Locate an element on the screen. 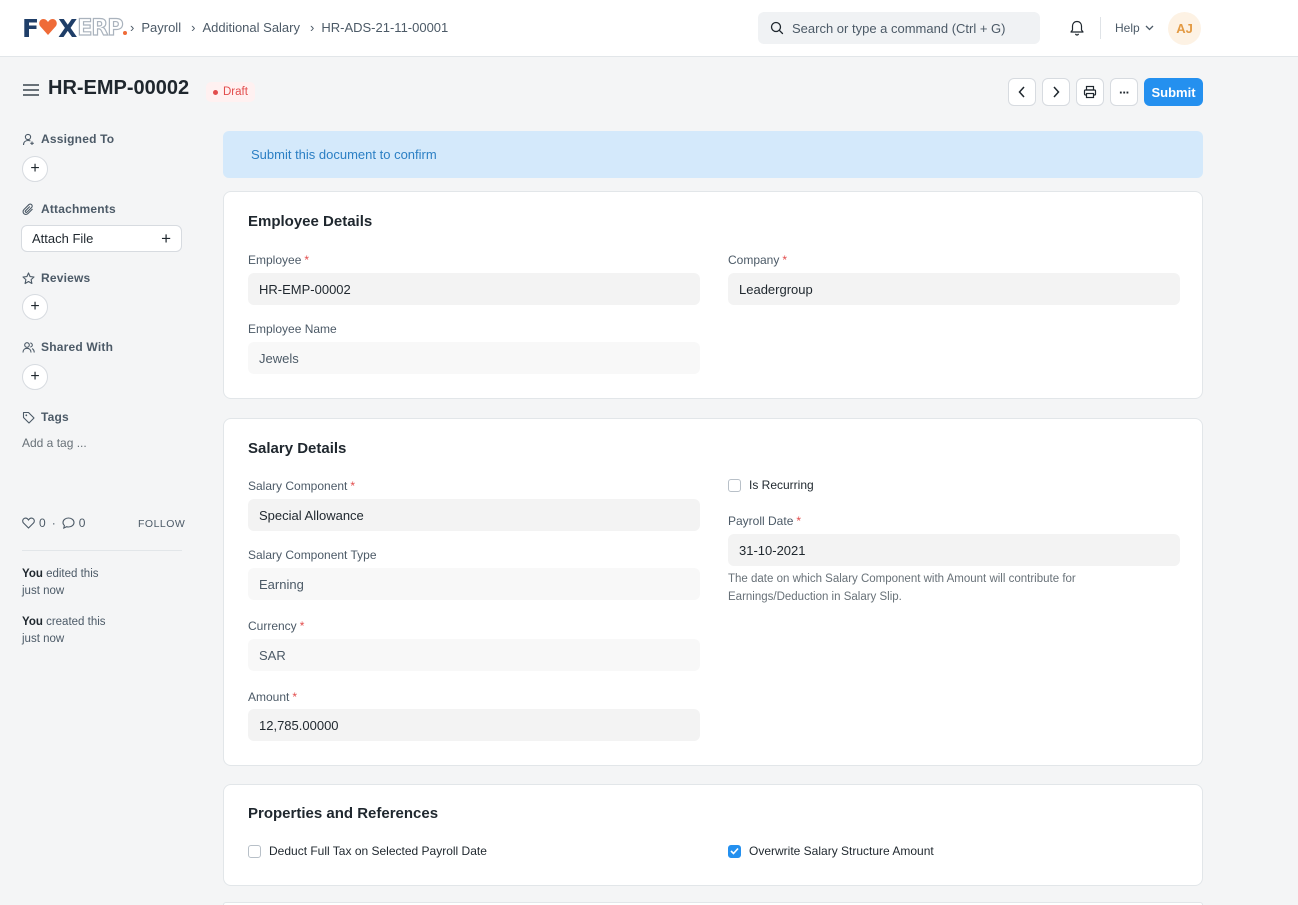 The height and width of the screenshot is (905, 1298). overwrite-salary-structure-checkbox: Overwrite Salary Structure Amount is located at coordinates (831, 851).